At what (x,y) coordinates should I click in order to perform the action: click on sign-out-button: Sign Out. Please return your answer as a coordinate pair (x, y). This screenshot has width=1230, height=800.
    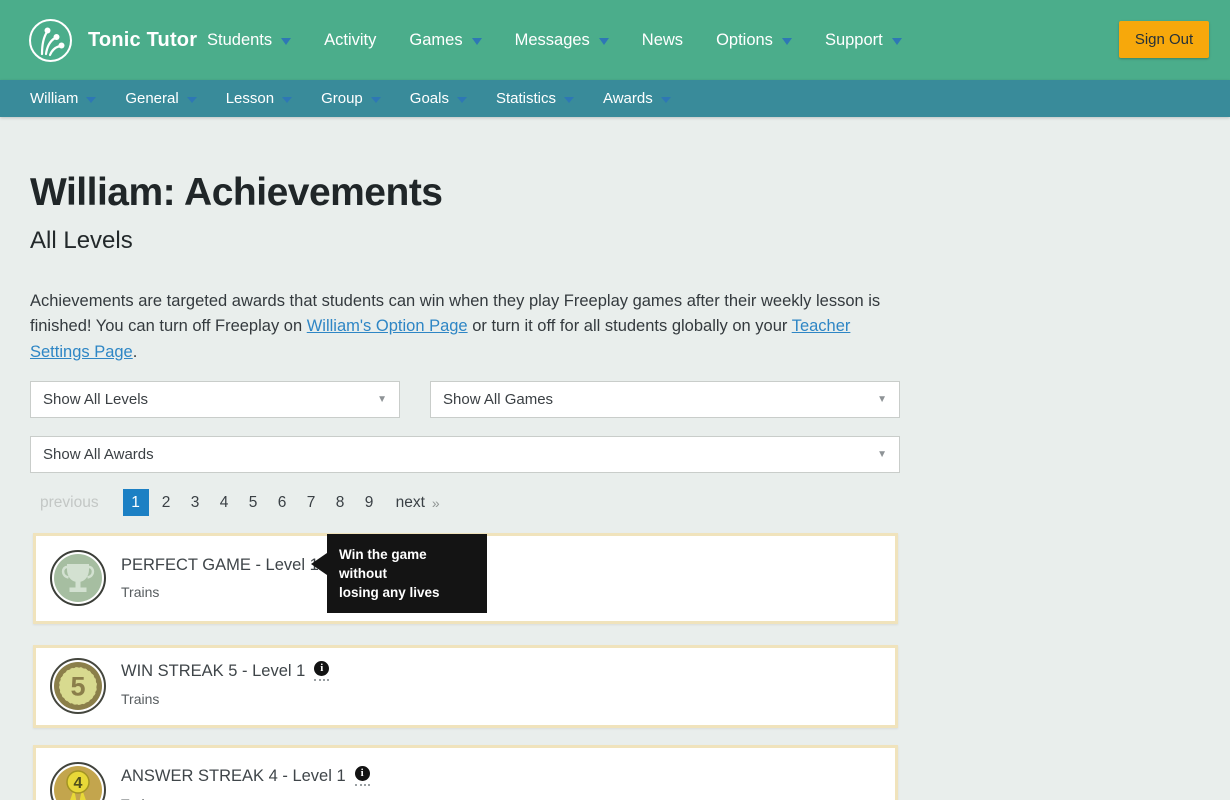
    Looking at the image, I should click on (1164, 39).